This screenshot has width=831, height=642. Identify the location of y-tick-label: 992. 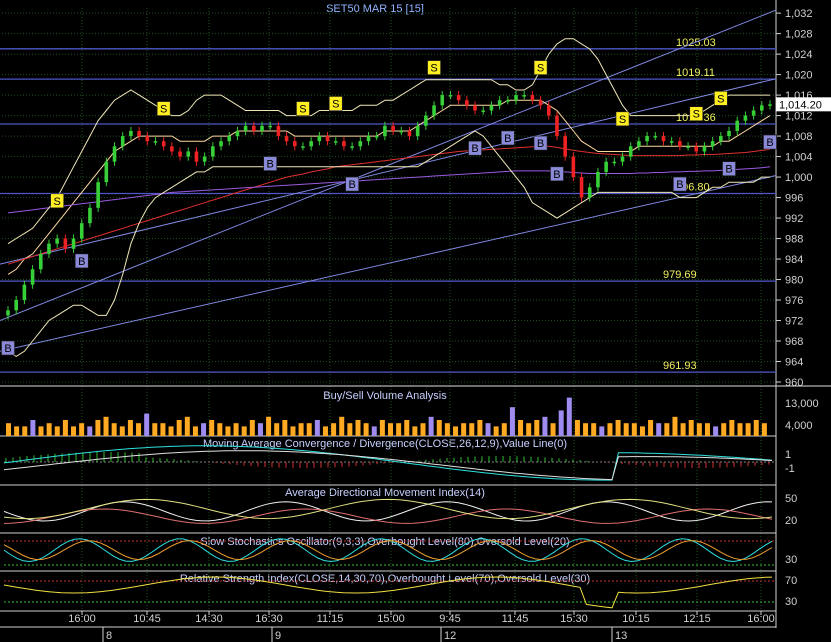
(794, 219).